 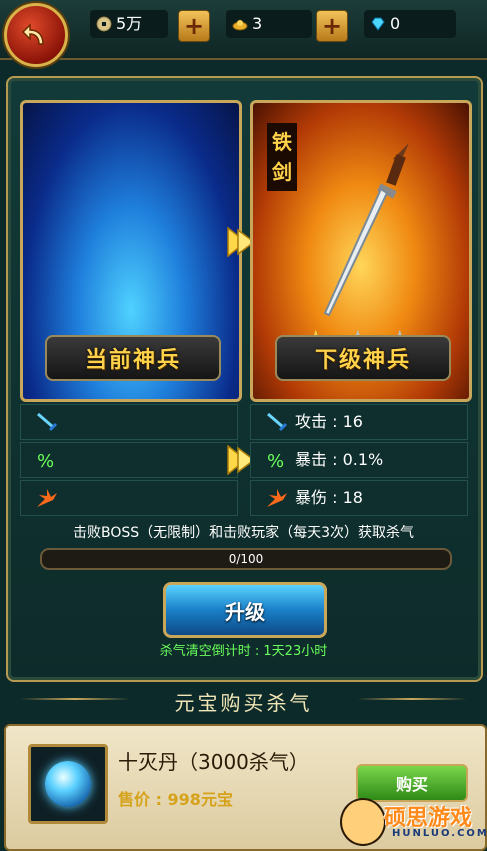 I want to click on progress-text: 0/100, so click(x=246, y=559).